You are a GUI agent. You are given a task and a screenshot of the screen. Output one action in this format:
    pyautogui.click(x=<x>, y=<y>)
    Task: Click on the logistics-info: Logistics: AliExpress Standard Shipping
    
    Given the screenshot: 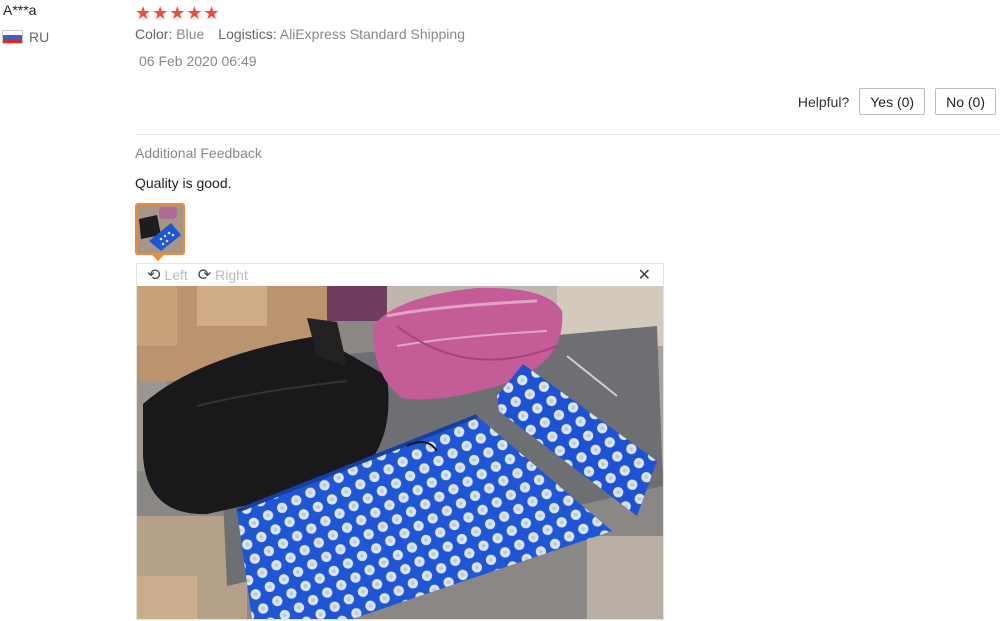 What is the action you would take?
    pyautogui.click(x=341, y=34)
    